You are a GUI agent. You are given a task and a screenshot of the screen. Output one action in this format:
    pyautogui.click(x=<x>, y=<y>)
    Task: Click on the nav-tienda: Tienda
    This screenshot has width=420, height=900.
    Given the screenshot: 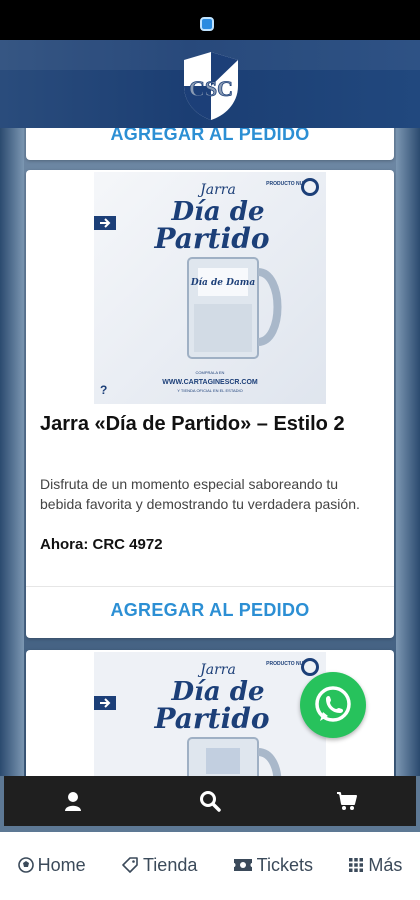 What is the action you would take?
    pyautogui.click(x=159, y=865)
    